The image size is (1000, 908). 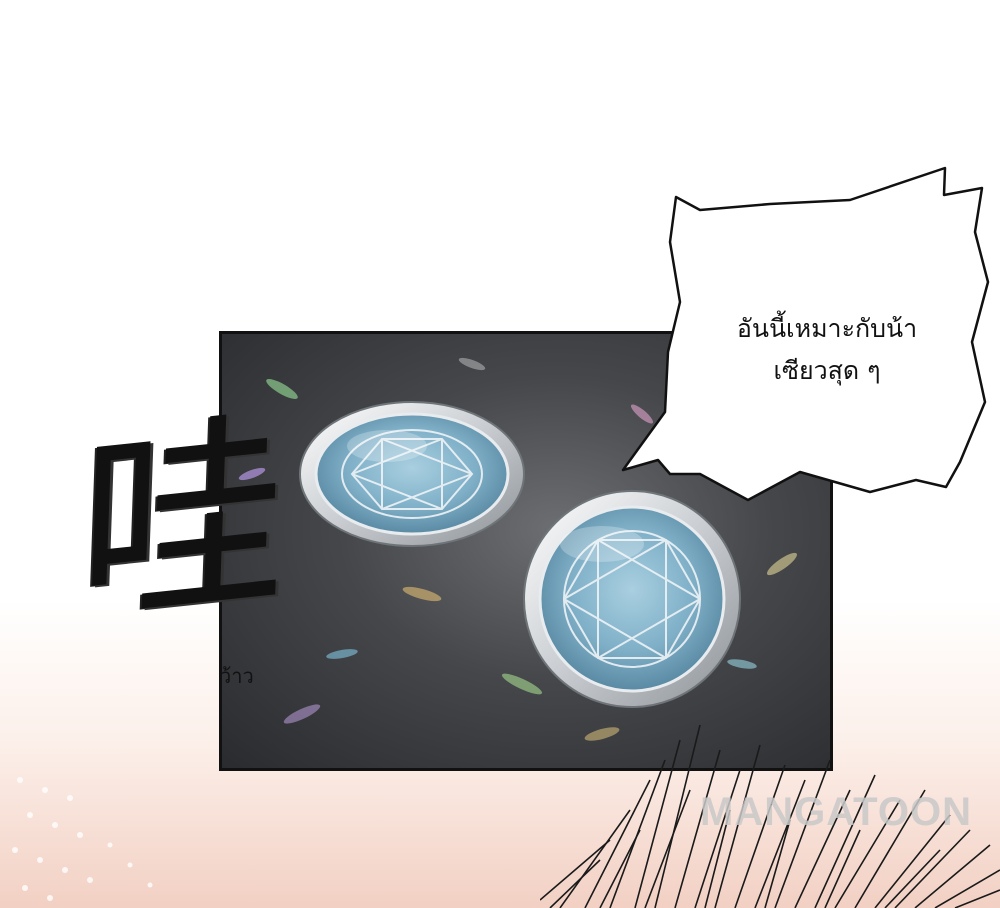 What do you see at coordinates (827, 350) in the screenshot?
I see `speech-bubble-text: อันนี้เหมาะกับน้า เซียวสุด ๆ` at bounding box center [827, 350].